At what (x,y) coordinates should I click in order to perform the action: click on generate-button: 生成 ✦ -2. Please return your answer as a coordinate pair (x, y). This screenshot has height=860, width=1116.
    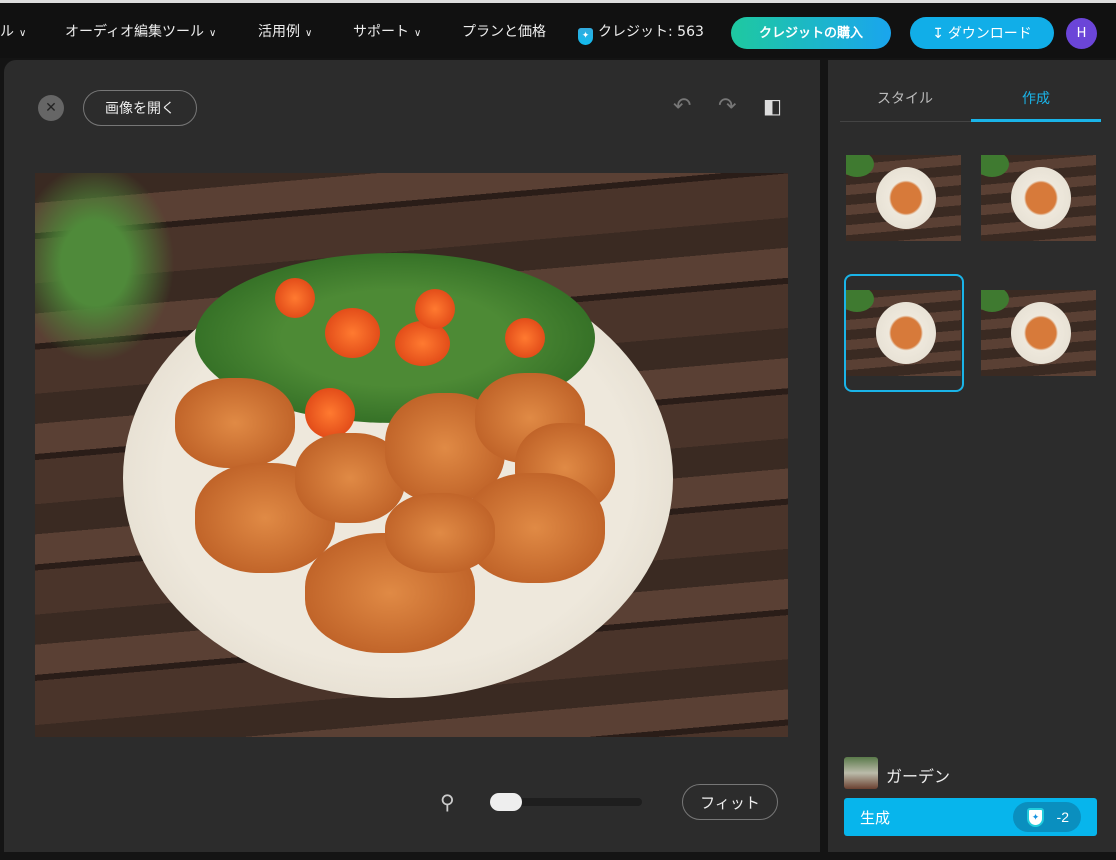
    Looking at the image, I should click on (970, 817).